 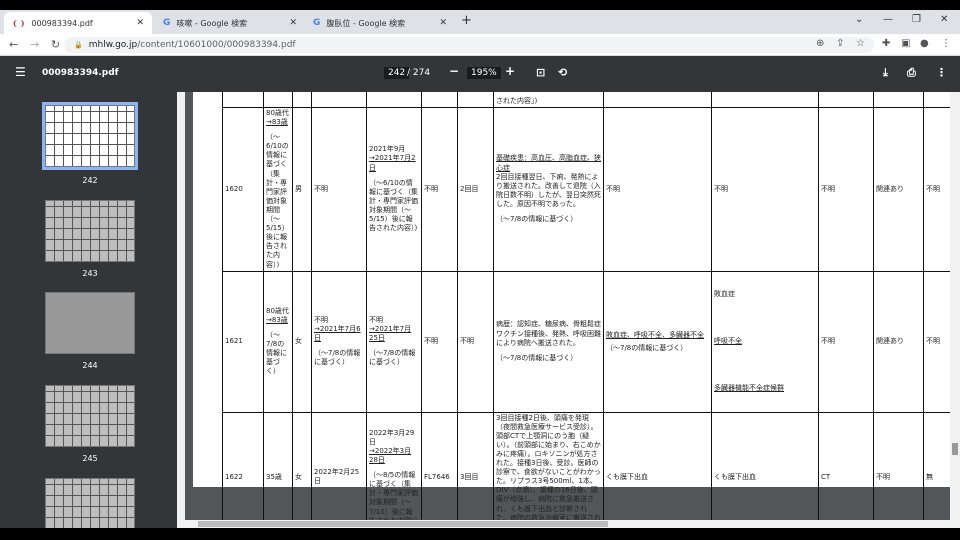 What do you see at coordinates (955, 310) in the screenshot?
I see `vertical-scrollbar` at bounding box center [955, 310].